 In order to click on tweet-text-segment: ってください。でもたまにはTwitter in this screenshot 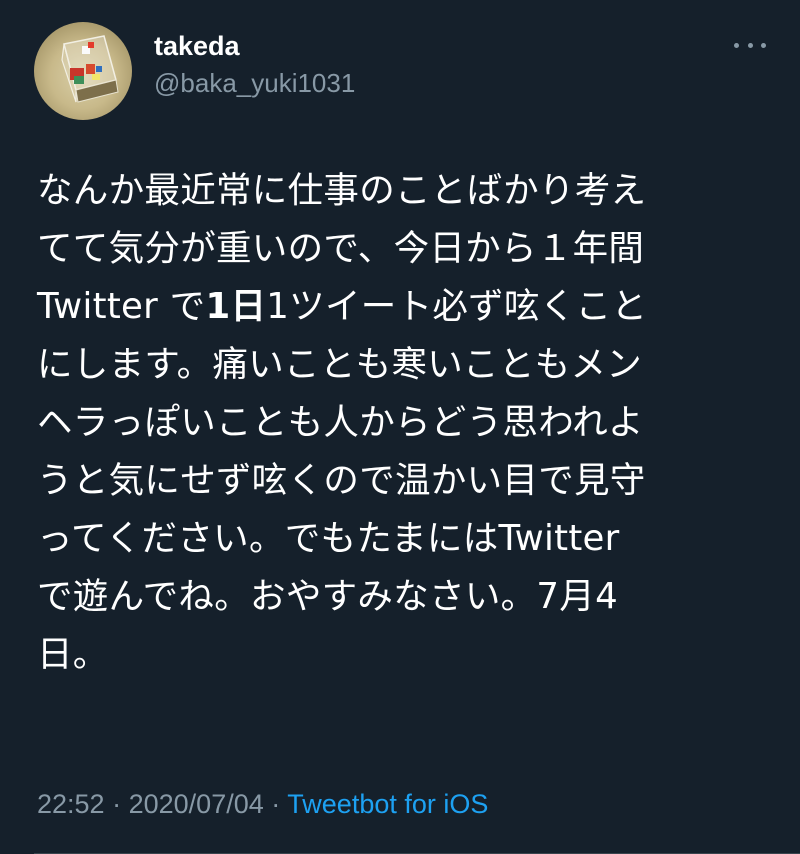, I will do `click(328, 538)`.